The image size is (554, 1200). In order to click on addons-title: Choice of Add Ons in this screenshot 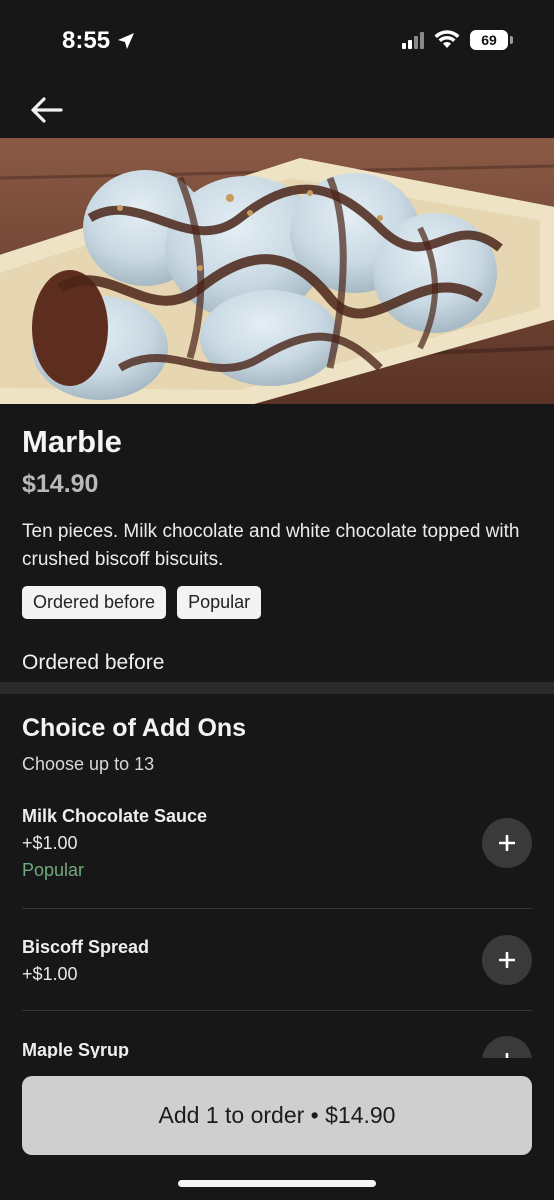, I will do `click(134, 728)`.